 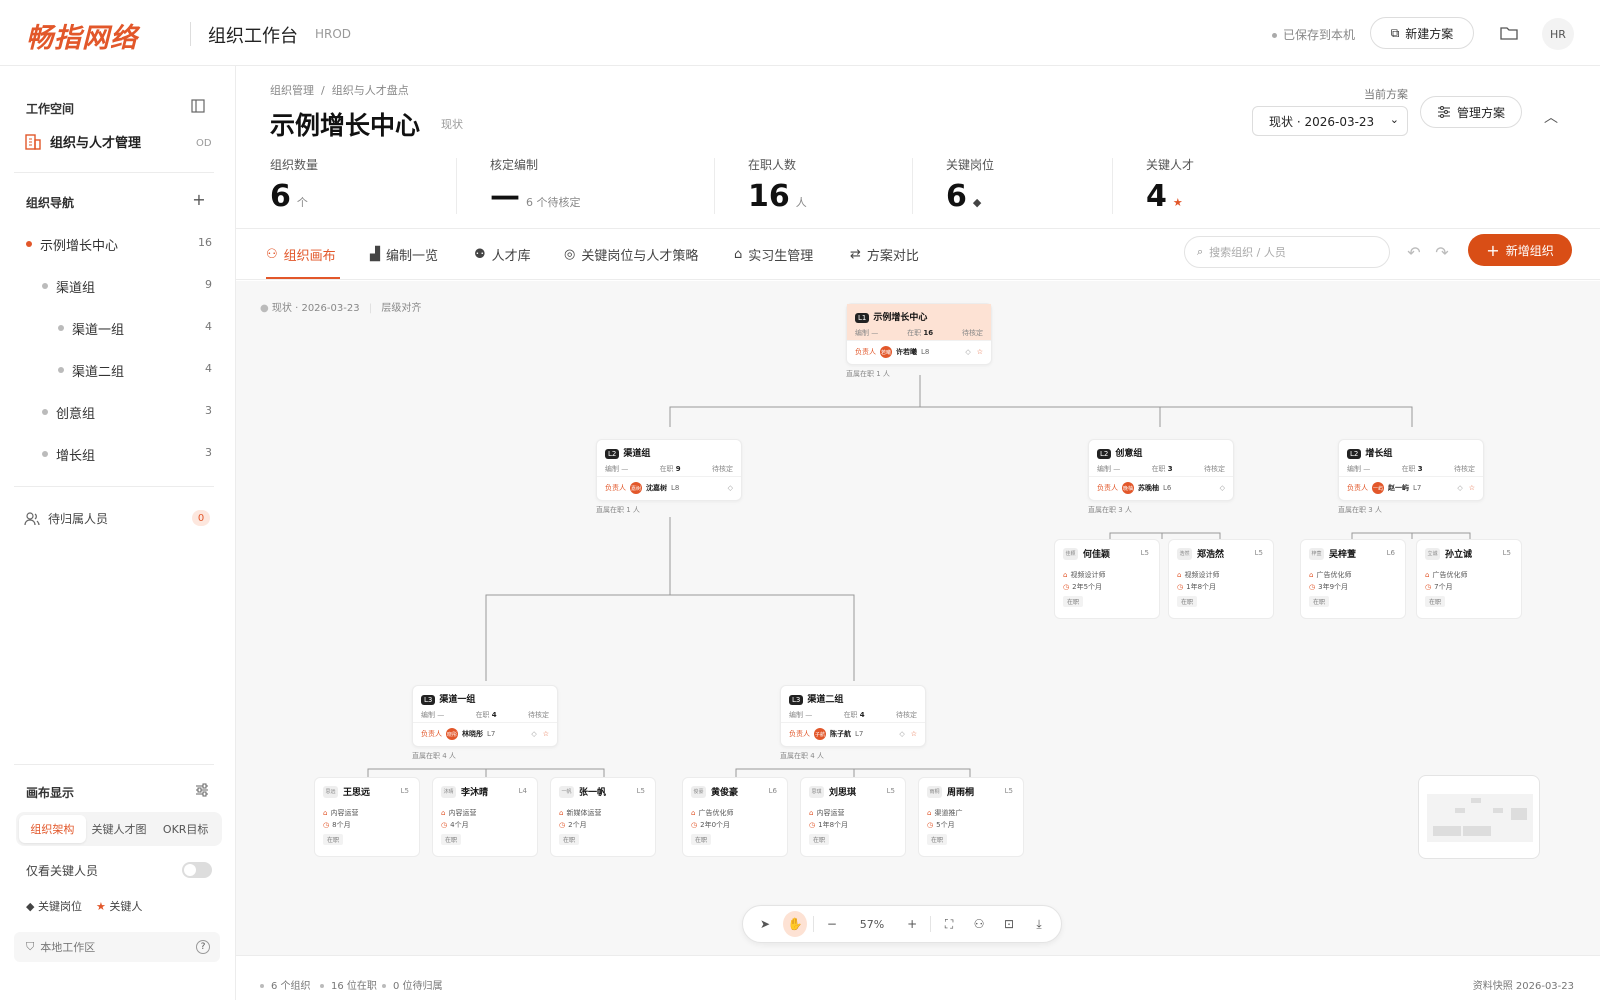 I want to click on legend-key-talent-label: 关键人, so click(x=126, y=906).